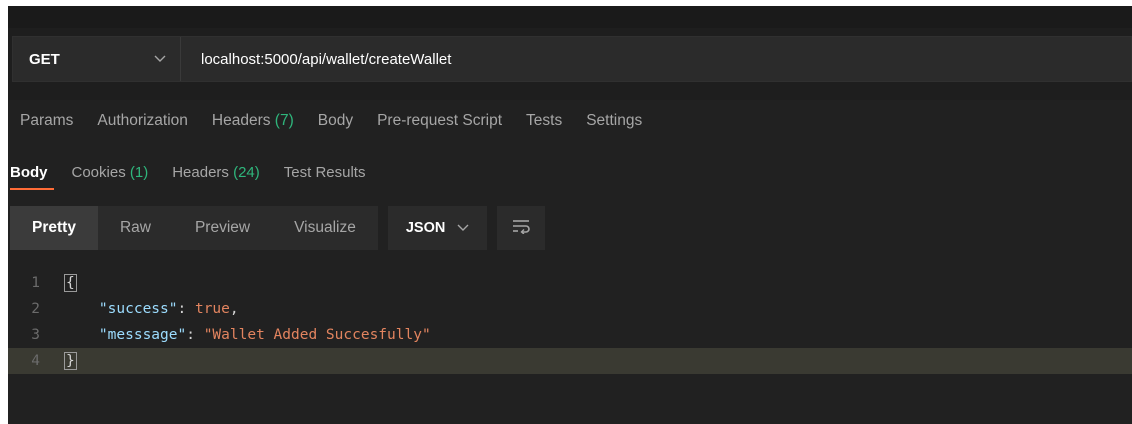  Describe the element at coordinates (222, 228) in the screenshot. I see `view-mode-preview: Preview` at that location.